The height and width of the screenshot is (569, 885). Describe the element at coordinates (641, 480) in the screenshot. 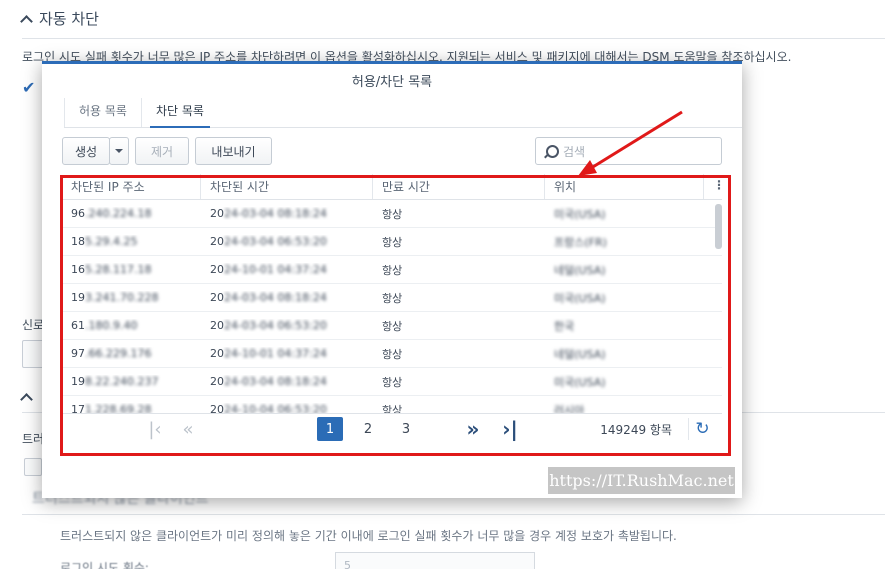

I see `watermark: https://IT.RushMac.net` at that location.